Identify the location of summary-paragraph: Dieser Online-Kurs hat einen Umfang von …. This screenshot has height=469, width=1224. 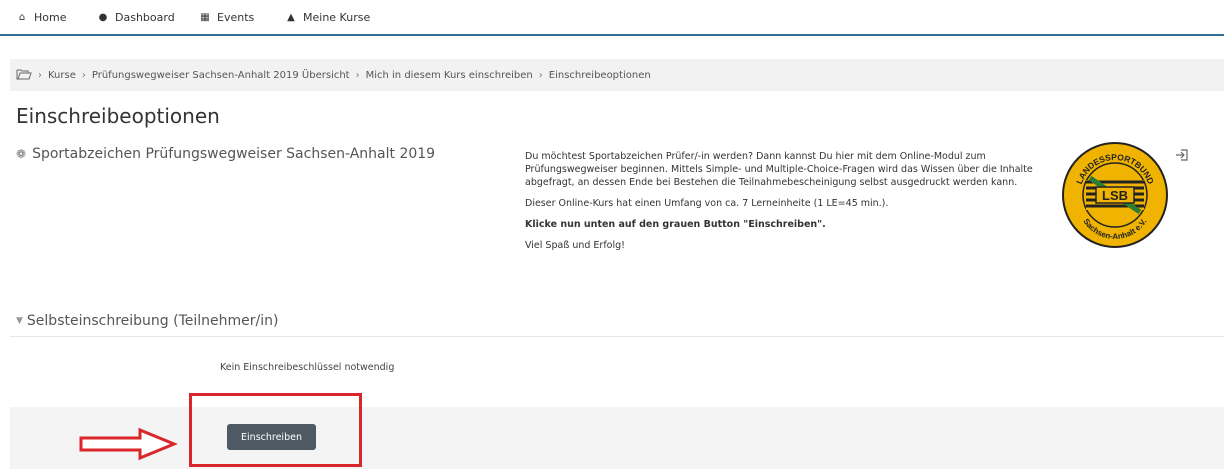
(707, 203).